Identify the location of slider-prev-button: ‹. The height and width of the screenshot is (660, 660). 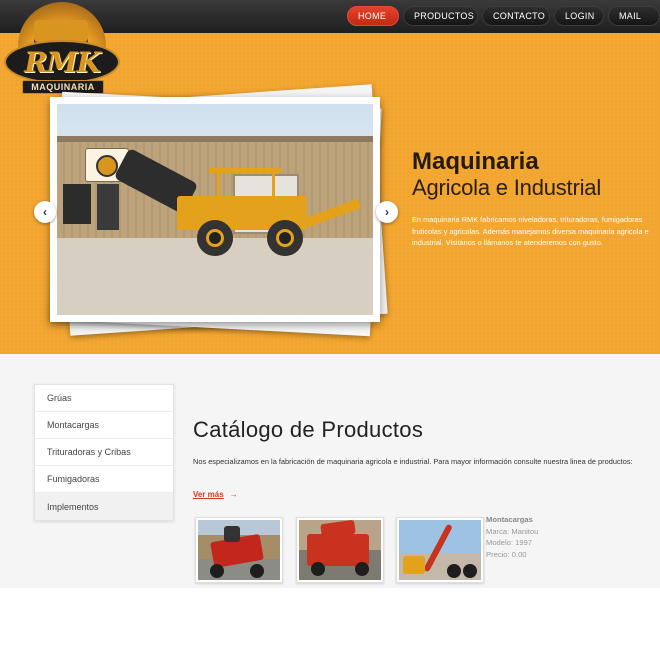
(45, 212).